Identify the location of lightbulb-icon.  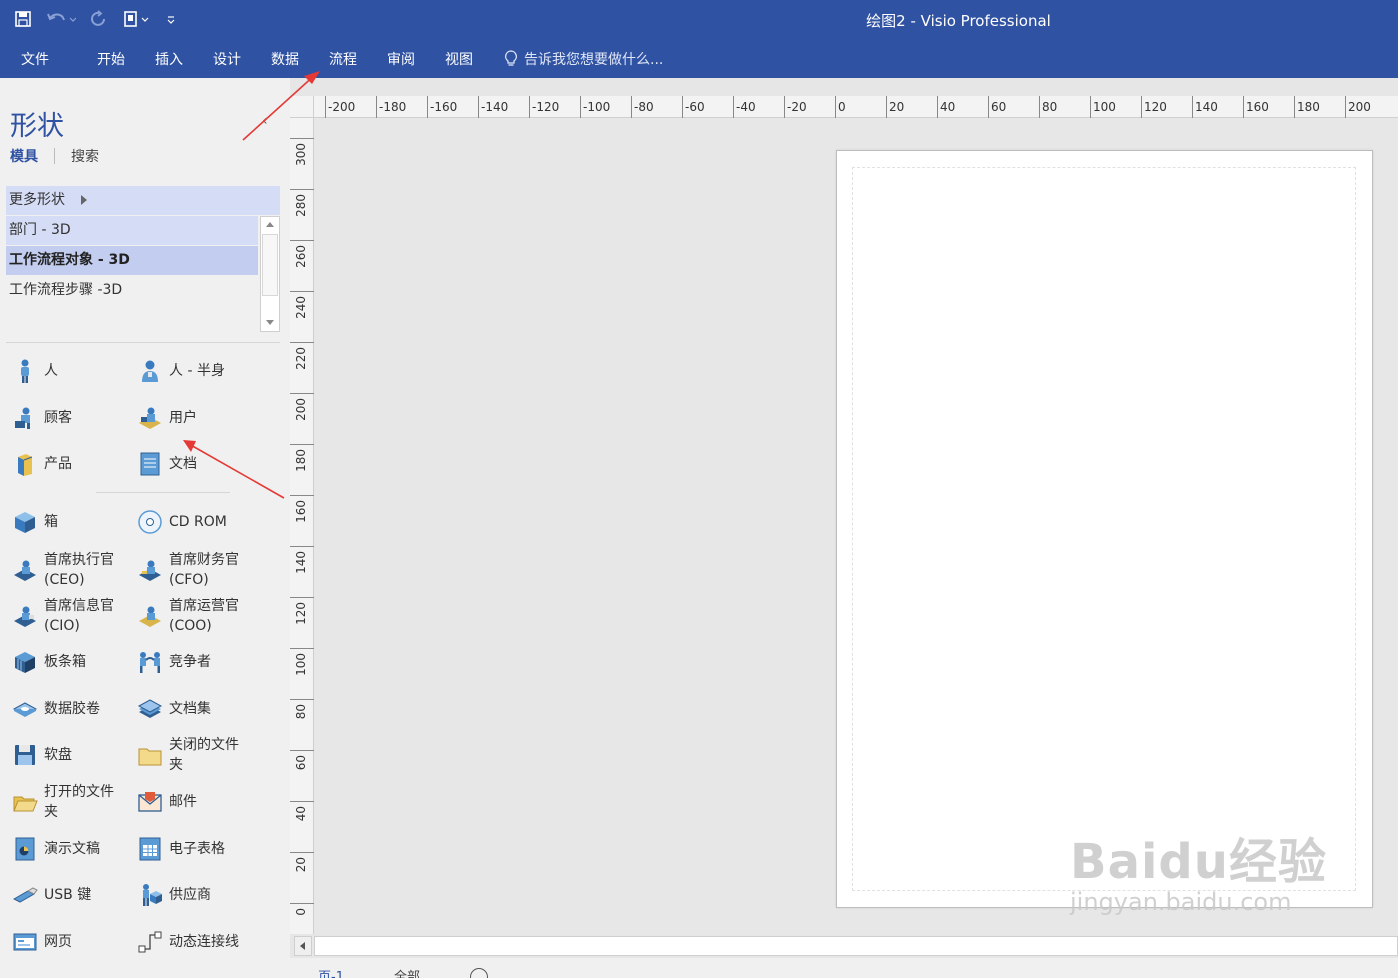
(511, 58).